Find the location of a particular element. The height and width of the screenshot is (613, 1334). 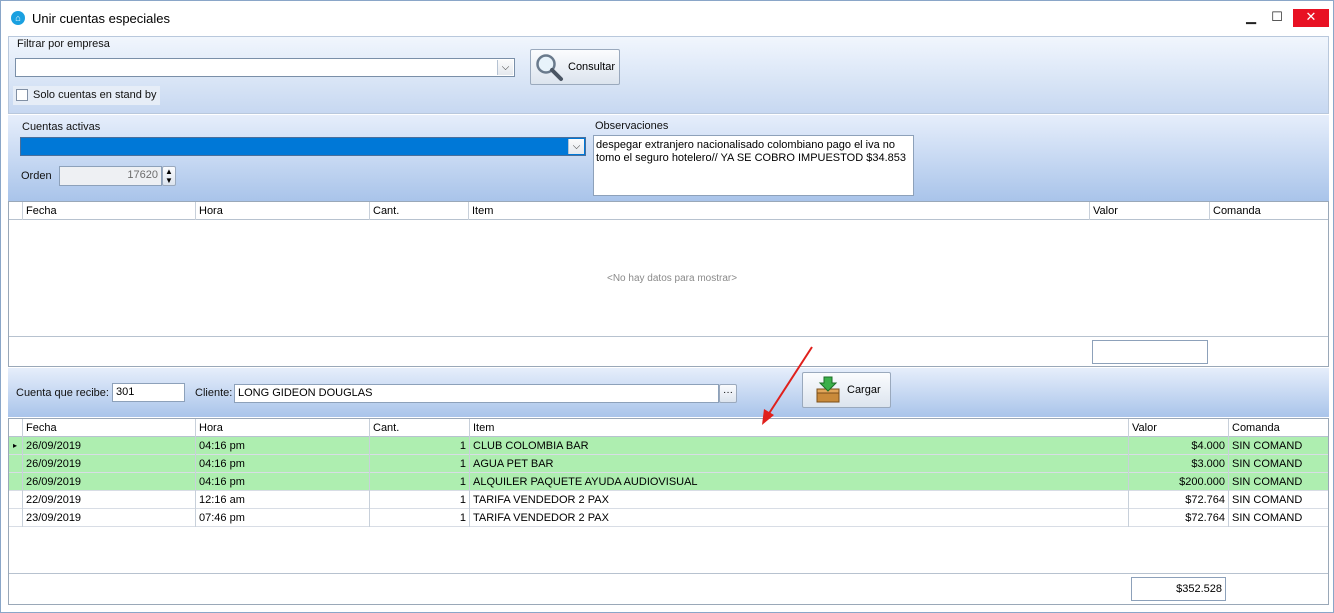

column-item: Item is located at coordinates (778, 211).